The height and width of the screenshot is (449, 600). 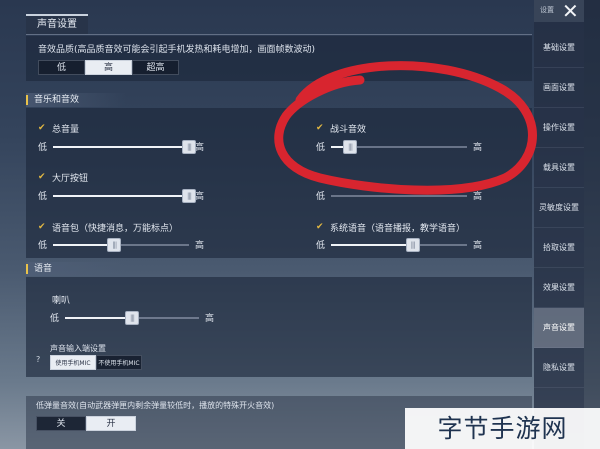 I want to click on sidebar-item-sensitivity: 灵敏度设置, so click(x=559, y=208).